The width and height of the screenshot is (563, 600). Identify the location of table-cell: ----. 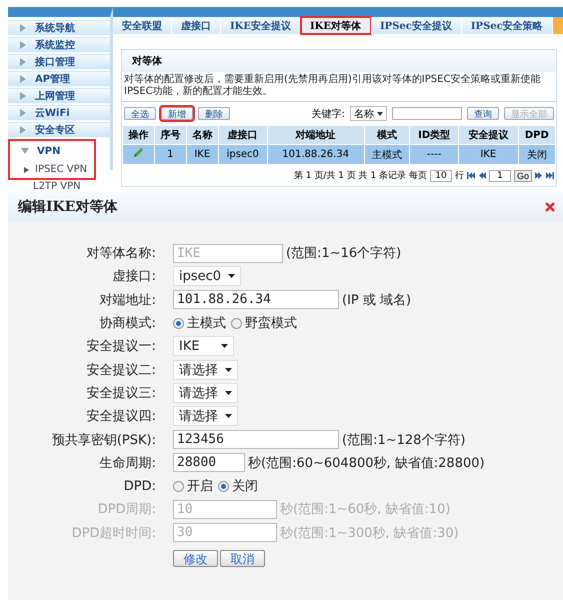
(434, 154).